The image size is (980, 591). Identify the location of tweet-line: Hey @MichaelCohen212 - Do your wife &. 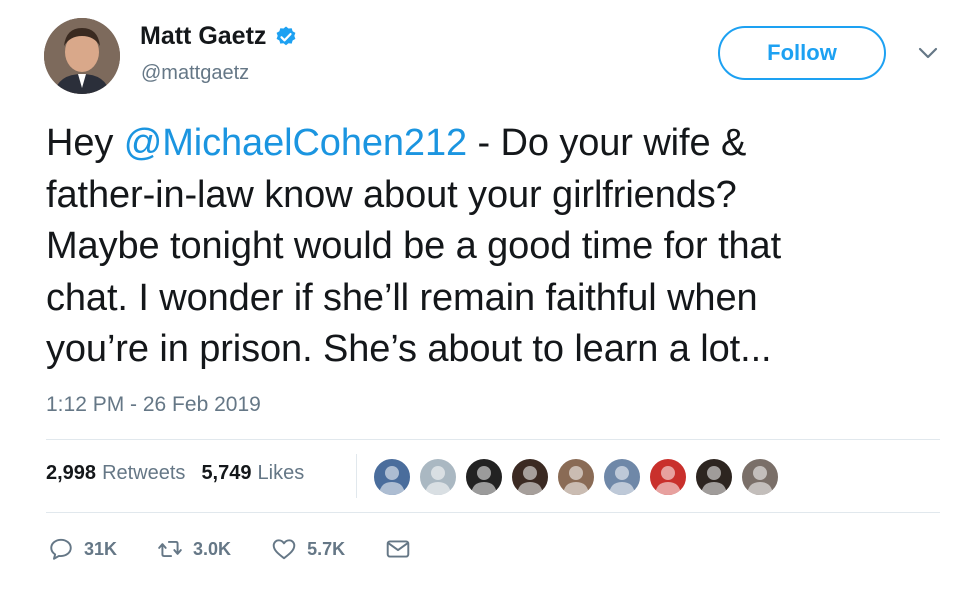
(396, 143).